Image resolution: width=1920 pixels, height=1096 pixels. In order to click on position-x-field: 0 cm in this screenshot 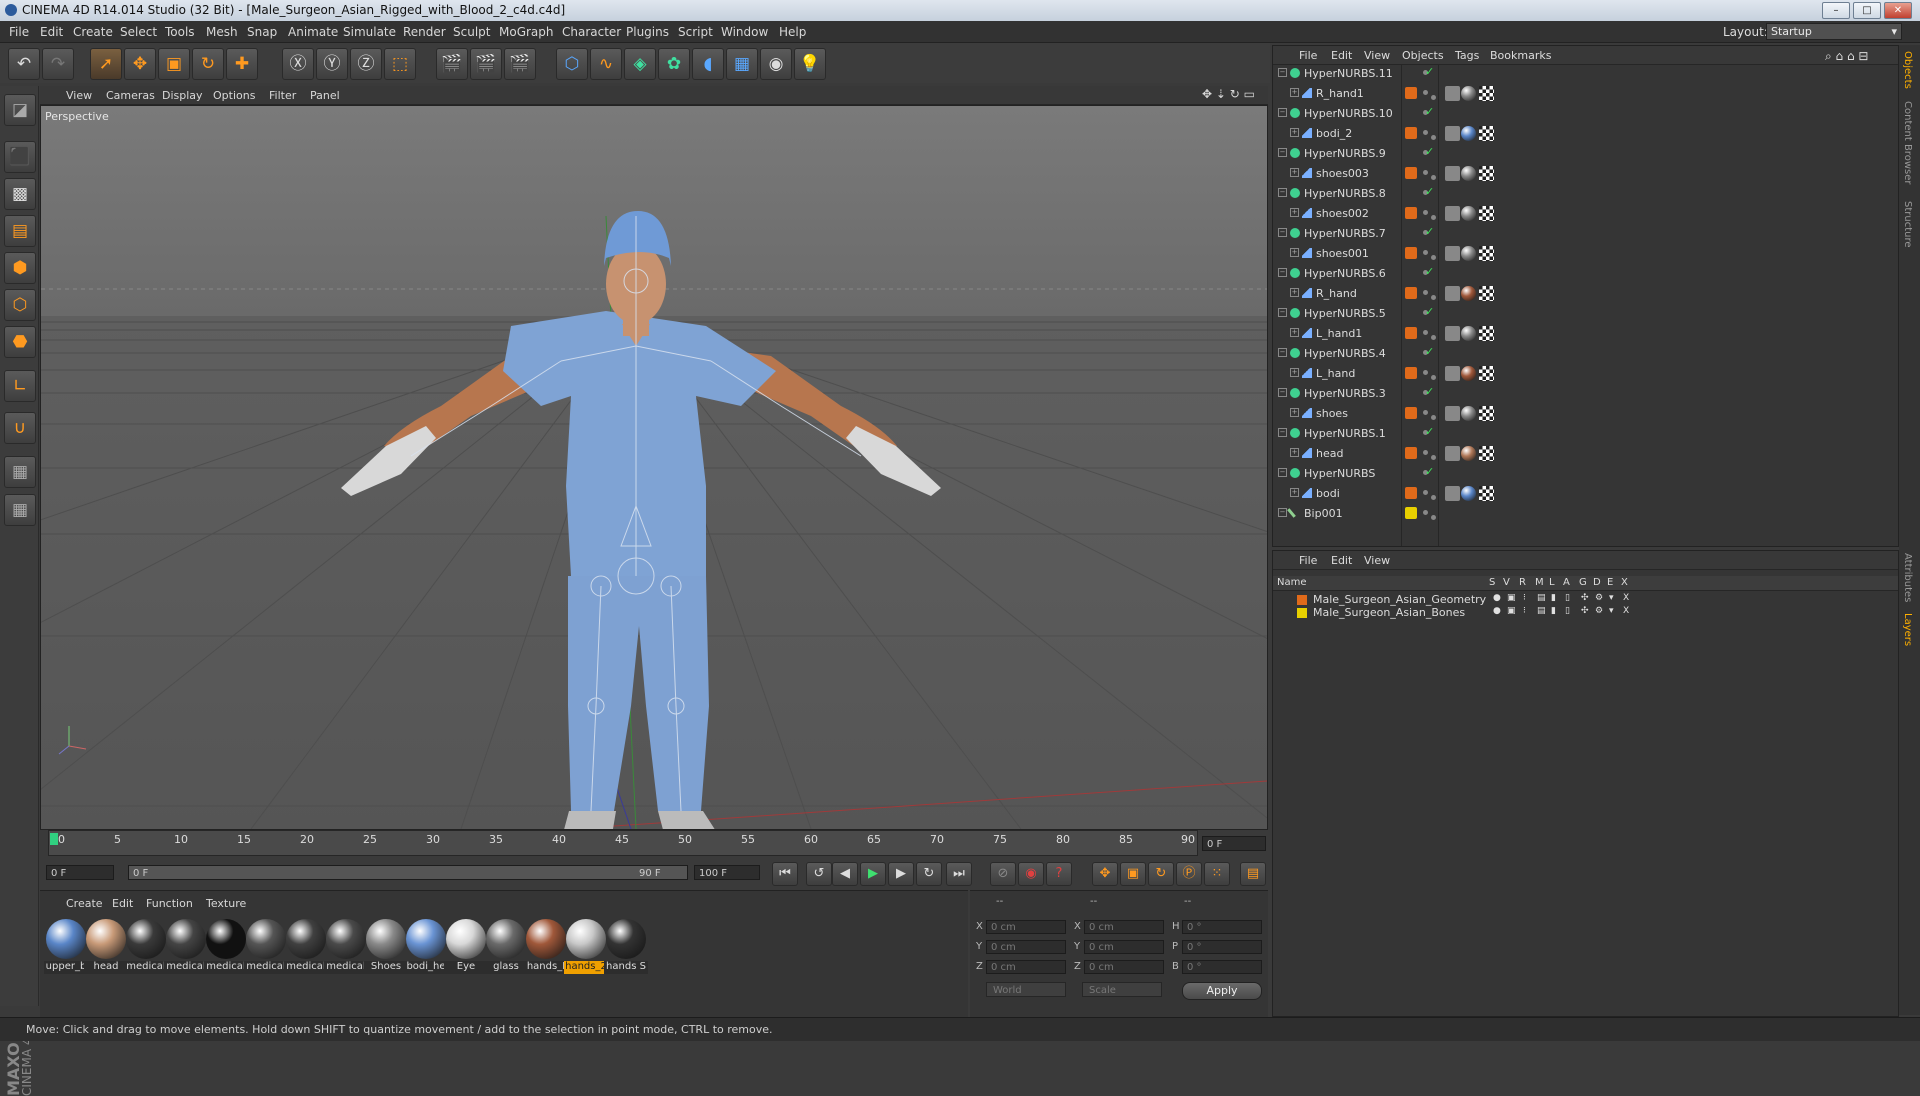, I will do `click(1026, 927)`.